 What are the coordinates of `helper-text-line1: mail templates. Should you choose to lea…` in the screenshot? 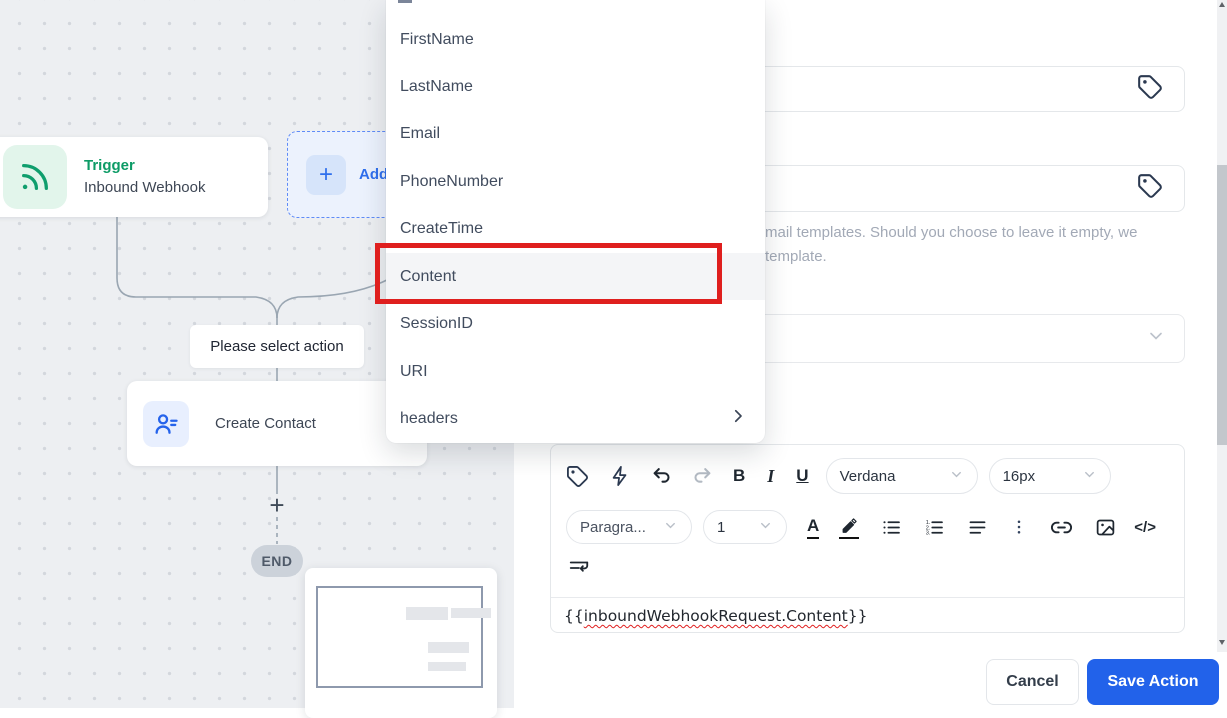 It's located at (951, 232).